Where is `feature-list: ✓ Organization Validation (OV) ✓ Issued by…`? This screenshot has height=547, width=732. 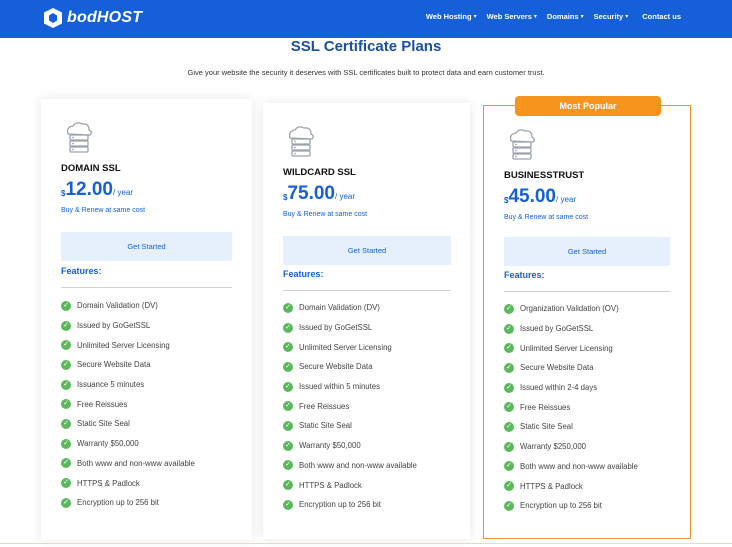
feature-list: ✓ Organization Validation (OV) ✓ Issued by… is located at coordinates (571, 407).